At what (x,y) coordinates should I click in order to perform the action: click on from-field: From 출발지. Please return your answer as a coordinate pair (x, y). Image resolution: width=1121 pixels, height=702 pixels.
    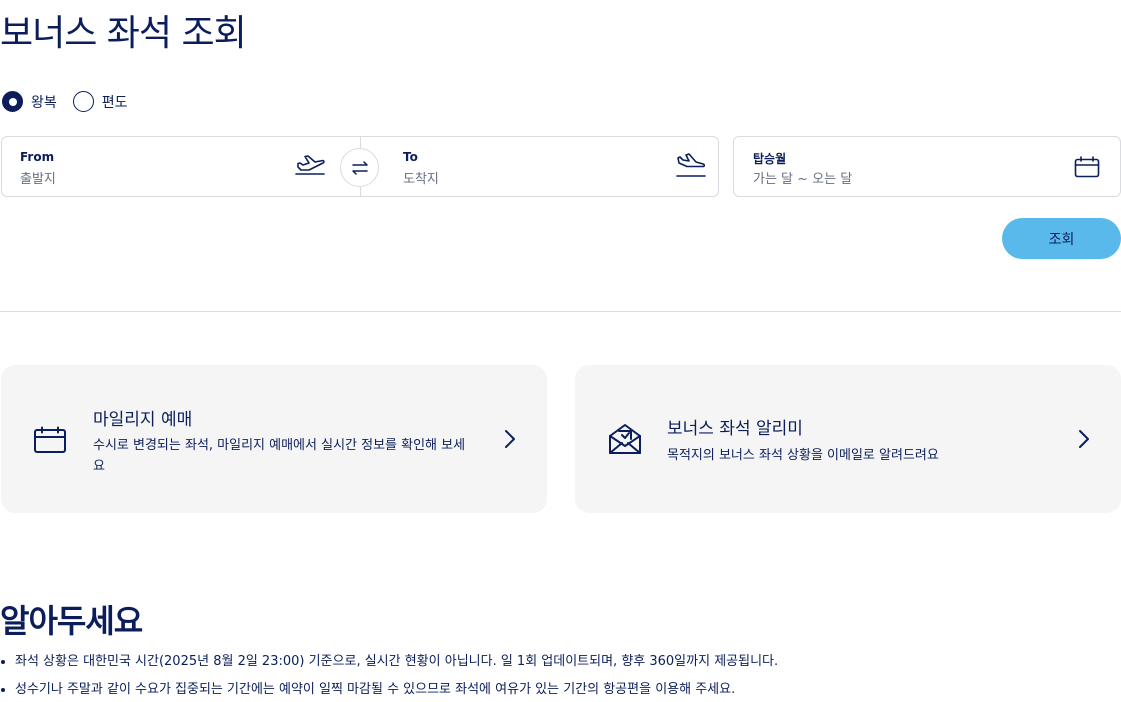
    Looking at the image, I should click on (181, 166).